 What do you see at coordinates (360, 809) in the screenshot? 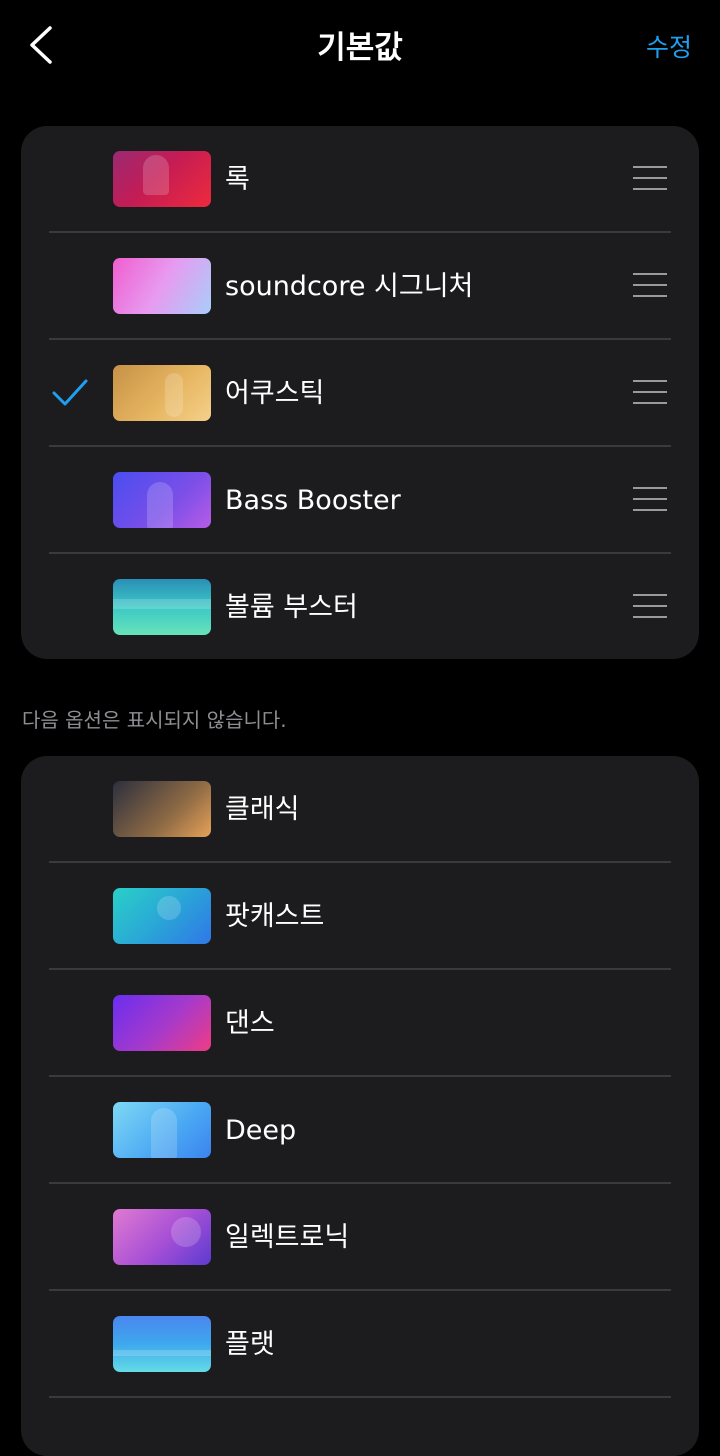
I see `preset-row-classic: 클래식` at bounding box center [360, 809].